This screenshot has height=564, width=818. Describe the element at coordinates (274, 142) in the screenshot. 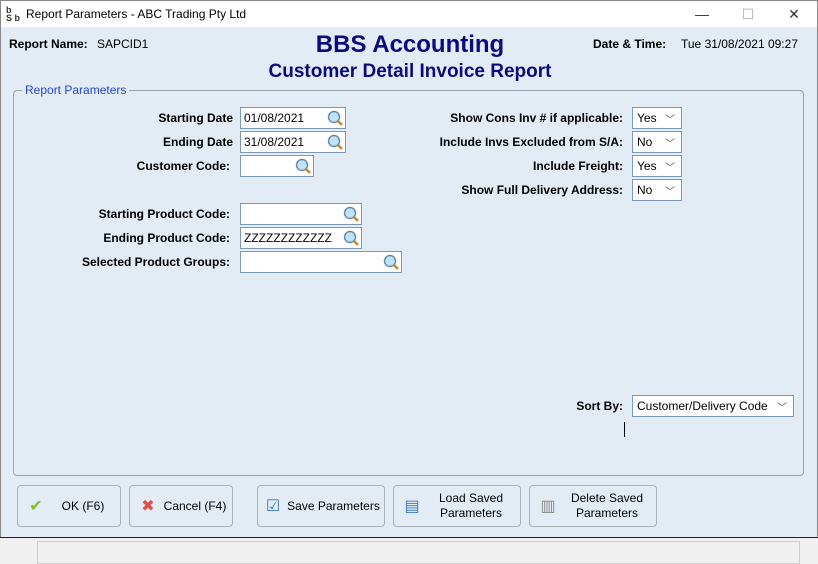

I see `ending-date-value: 31/08/2021` at that location.